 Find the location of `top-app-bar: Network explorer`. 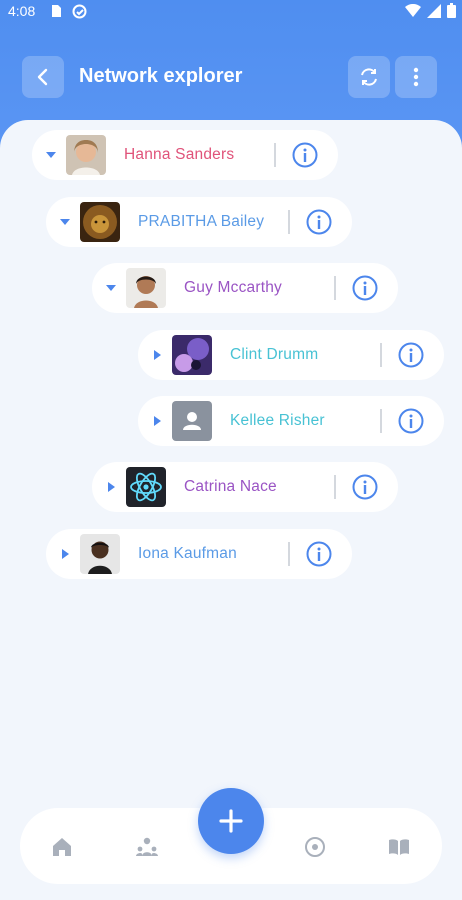

top-app-bar: Network explorer is located at coordinates (231, 79).